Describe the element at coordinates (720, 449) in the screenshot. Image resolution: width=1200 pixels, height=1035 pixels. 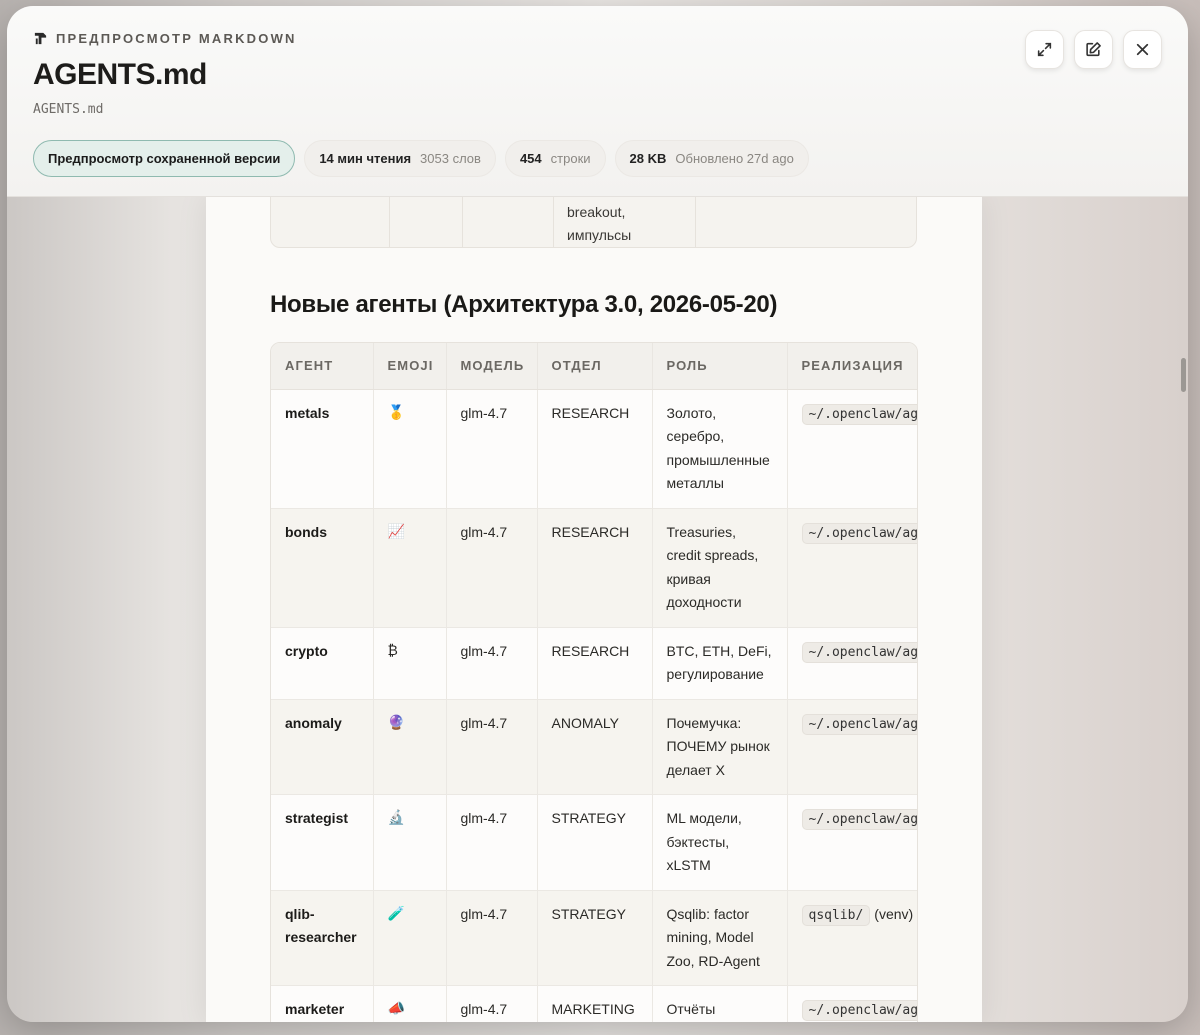
I see `role-cell: Золото, серебро, промышленные металлы` at that location.